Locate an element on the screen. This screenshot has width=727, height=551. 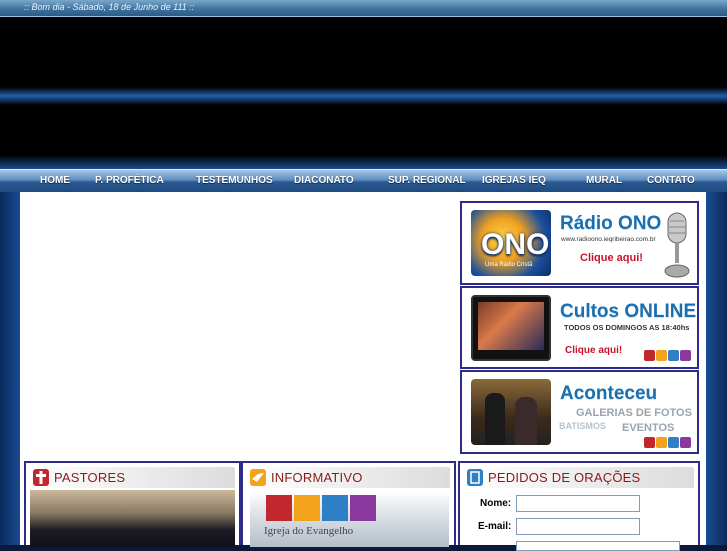
nav-mural: MURAL is located at coordinates (604, 180).